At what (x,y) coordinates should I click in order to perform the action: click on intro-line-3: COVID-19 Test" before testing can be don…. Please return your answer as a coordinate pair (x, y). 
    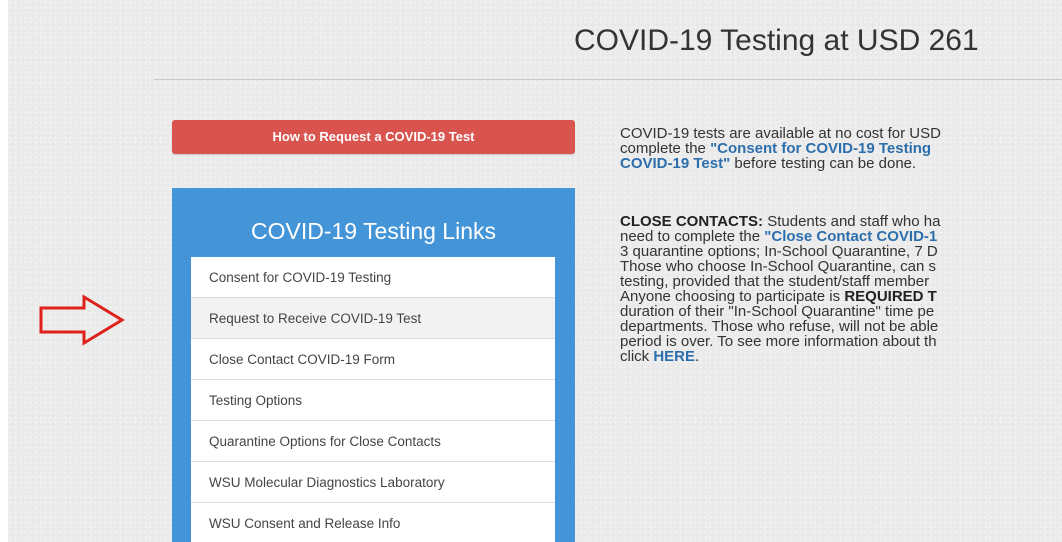
    Looking at the image, I should click on (841, 163).